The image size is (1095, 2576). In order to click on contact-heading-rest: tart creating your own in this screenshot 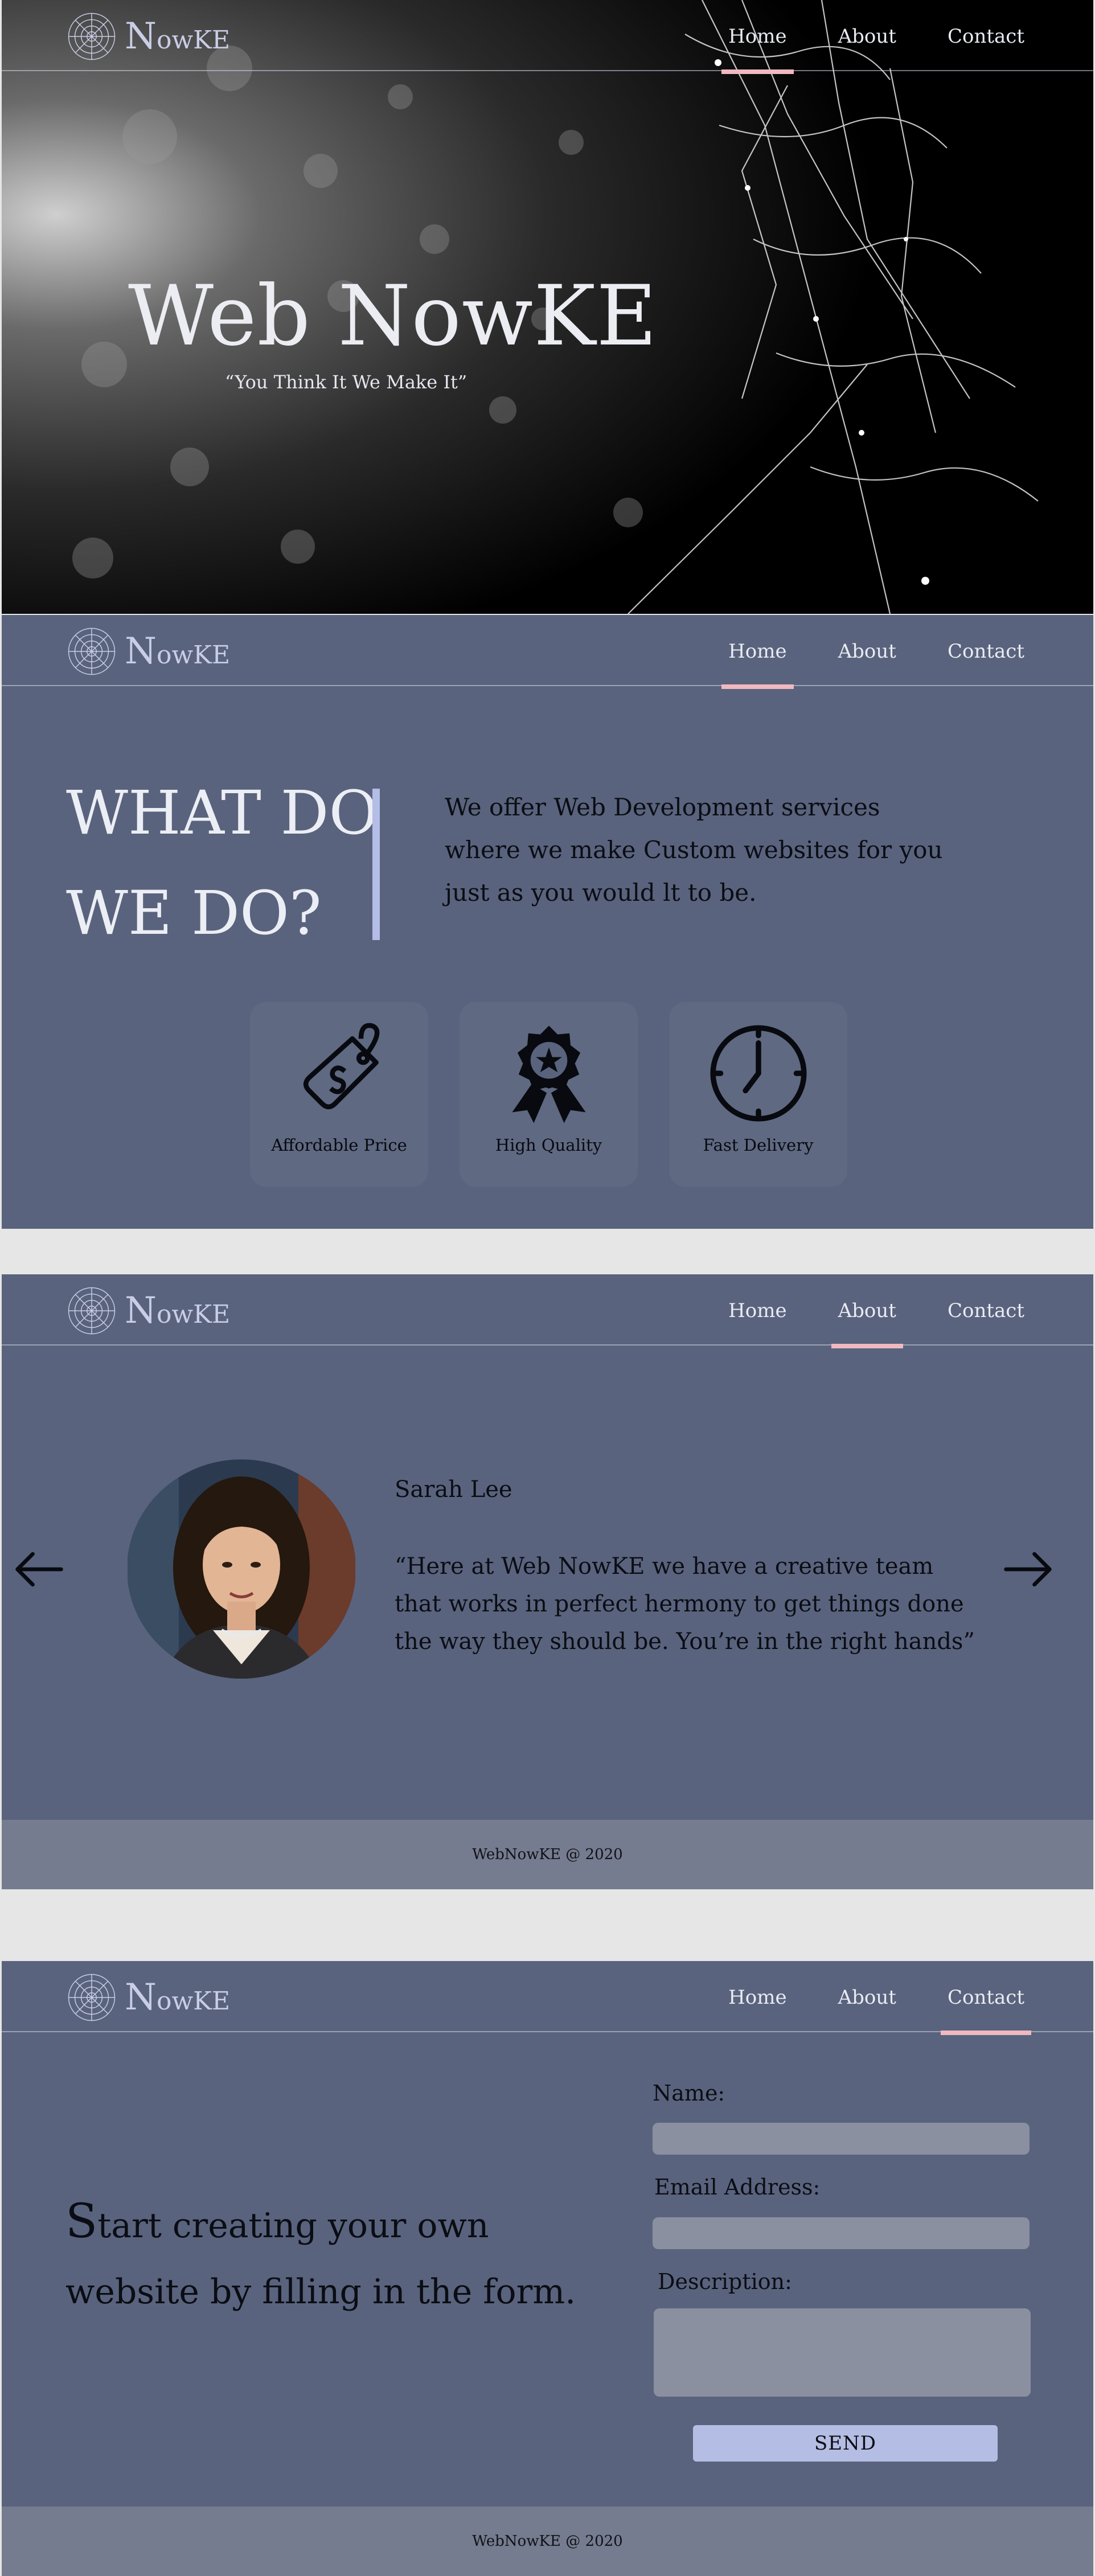, I will do `click(293, 2226)`.